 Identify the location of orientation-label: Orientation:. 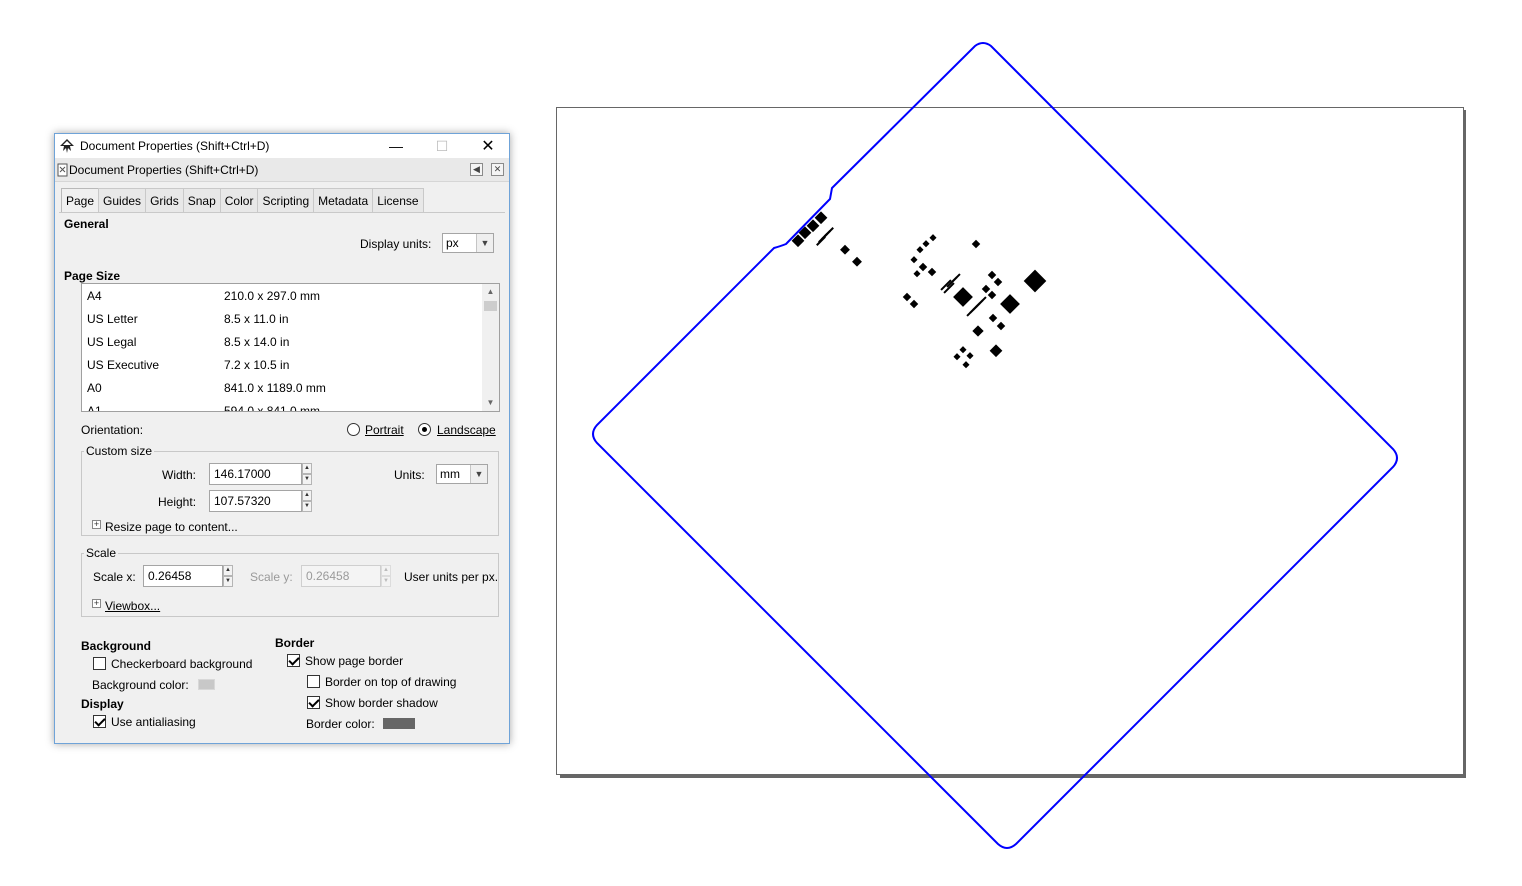
(112, 430).